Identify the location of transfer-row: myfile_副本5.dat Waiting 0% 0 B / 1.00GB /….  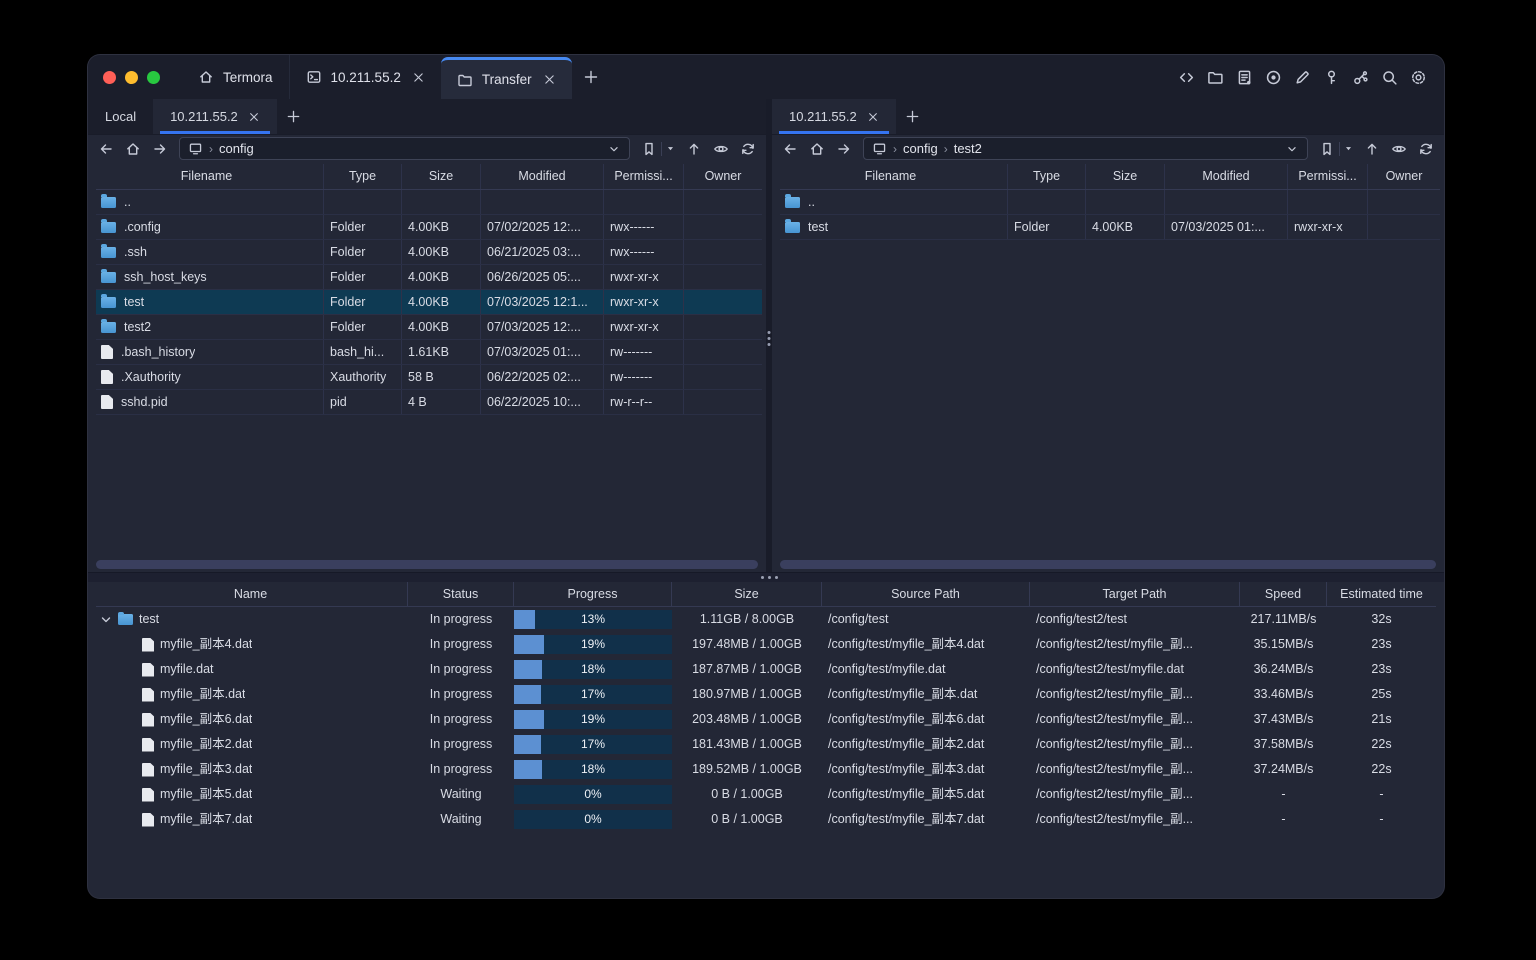
(766, 794).